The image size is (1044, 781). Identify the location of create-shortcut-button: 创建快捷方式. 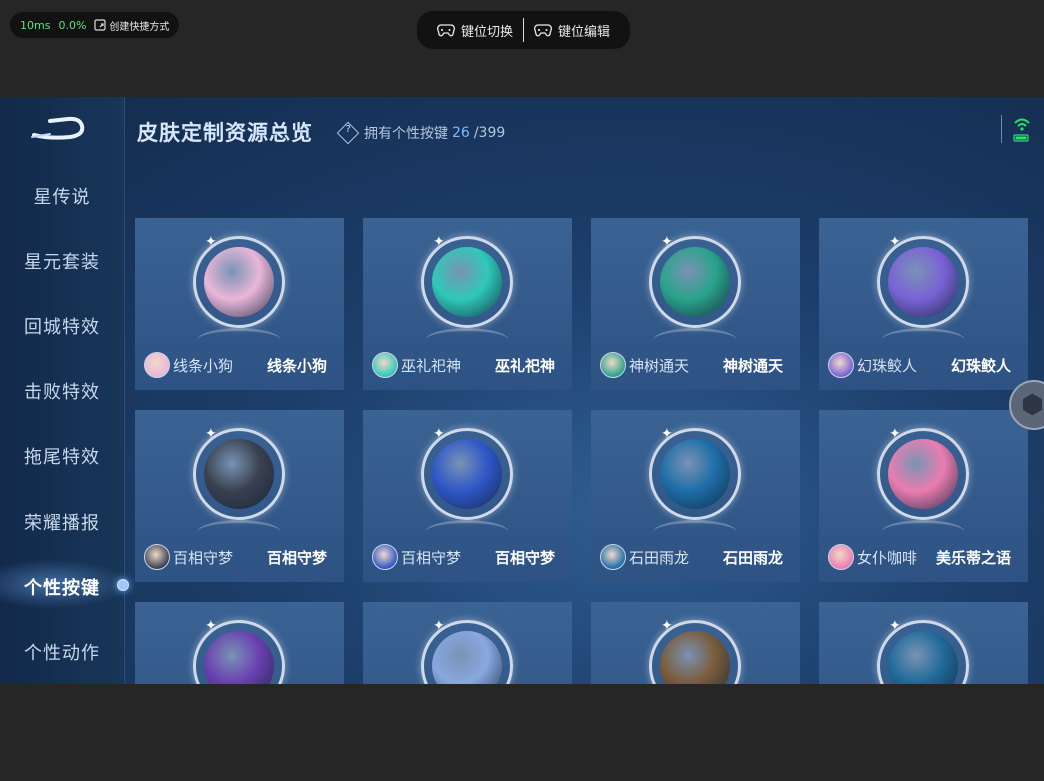
(131, 25).